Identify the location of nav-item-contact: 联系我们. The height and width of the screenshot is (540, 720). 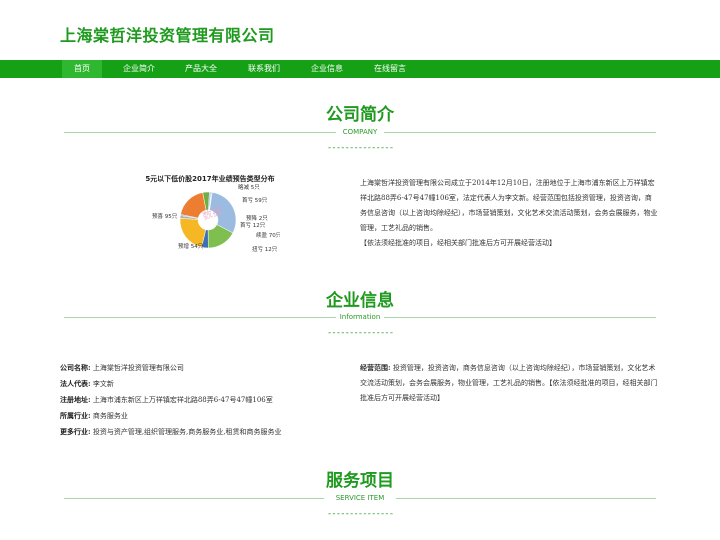
(264, 69).